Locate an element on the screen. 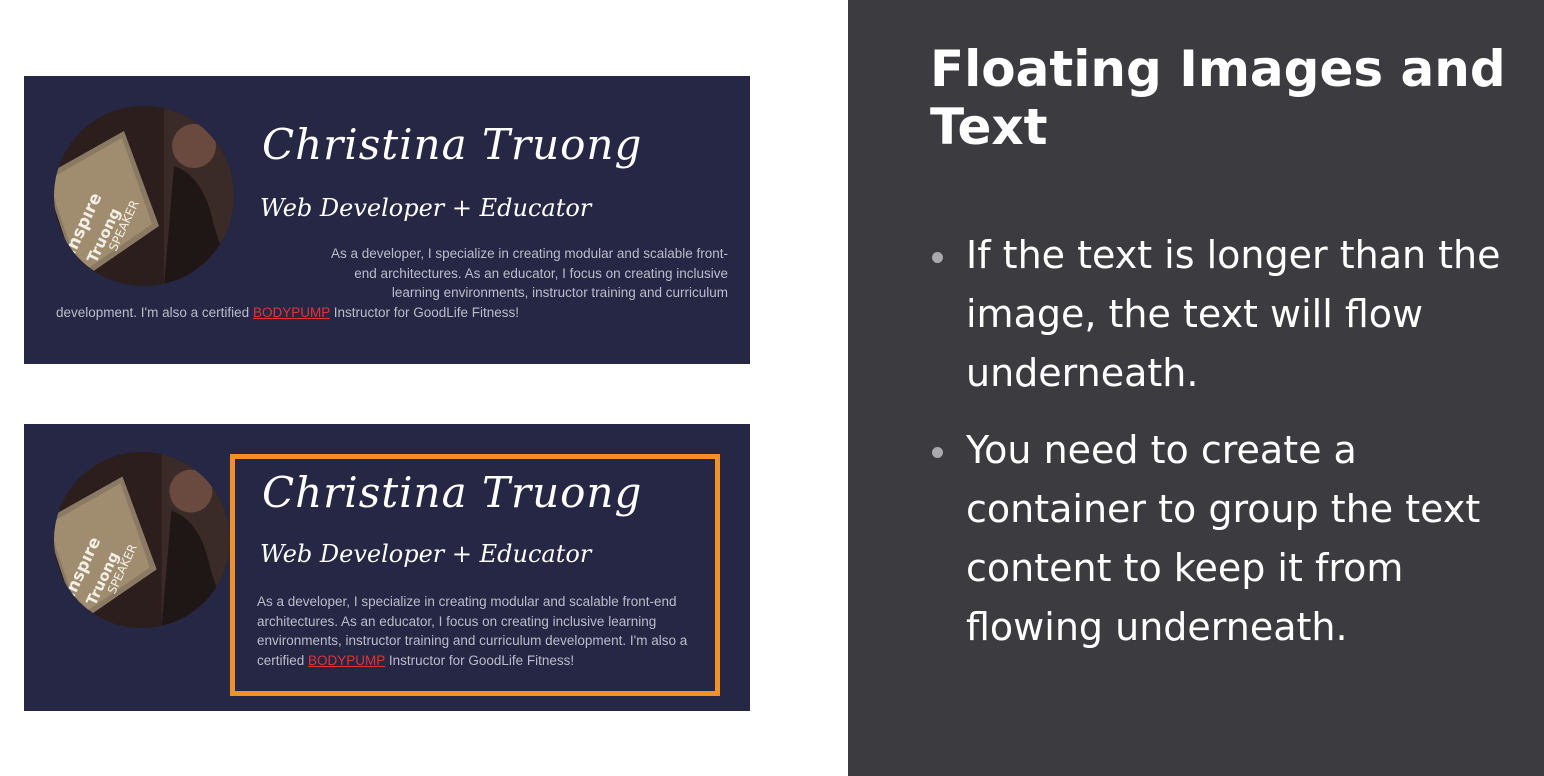  bio-text: development. I'm also a certified is located at coordinates (154, 312).